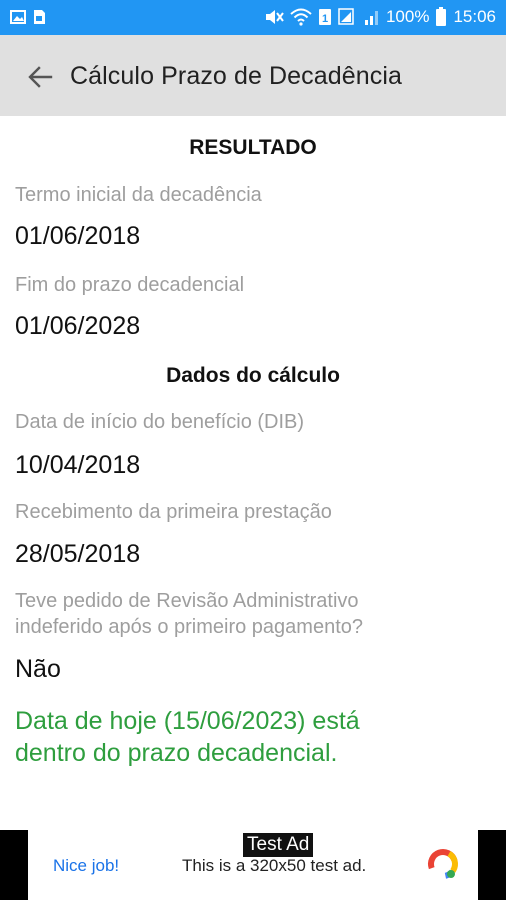 This screenshot has width=506, height=900. Describe the element at coordinates (39, 17) in the screenshot. I see `sim-card-icon` at that location.